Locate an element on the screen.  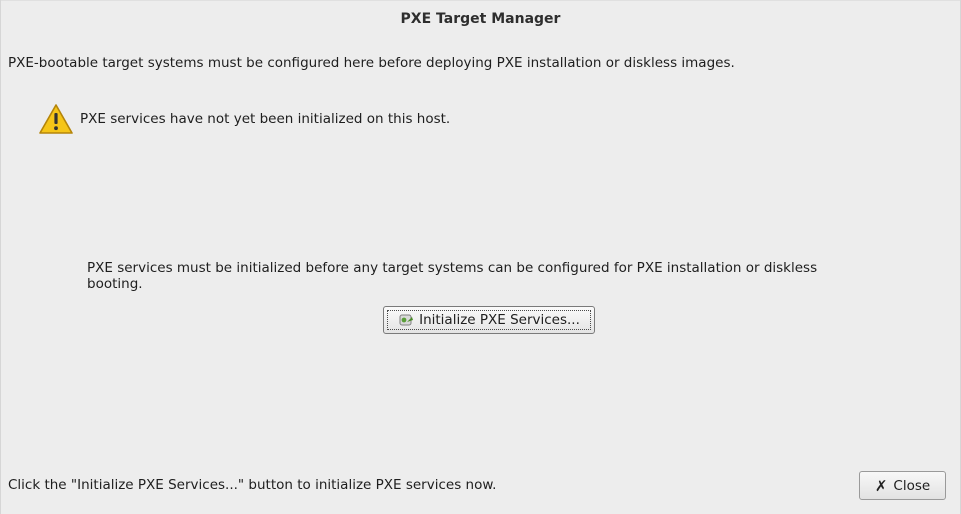
close-icon: ✗ is located at coordinates (881, 485).